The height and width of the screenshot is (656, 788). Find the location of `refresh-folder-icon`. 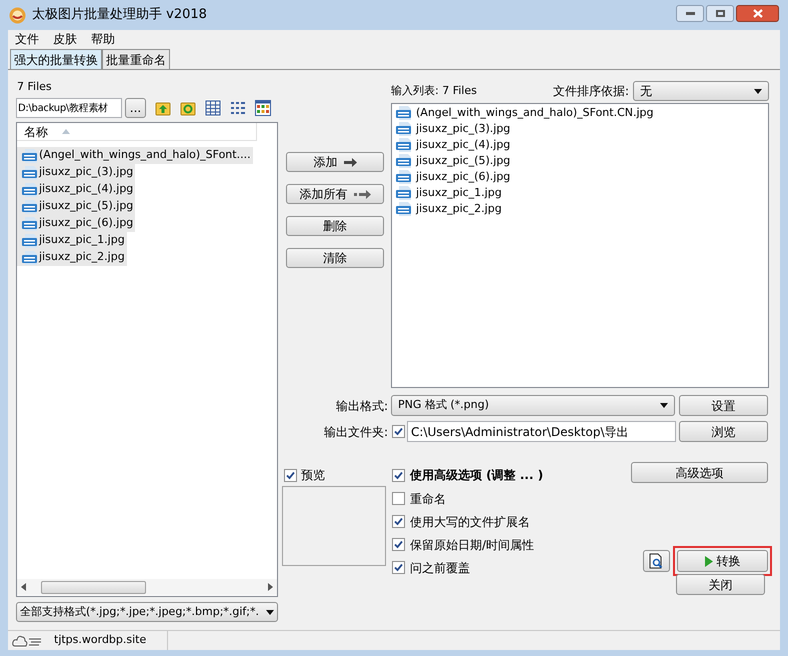

refresh-folder-icon is located at coordinates (188, 108).